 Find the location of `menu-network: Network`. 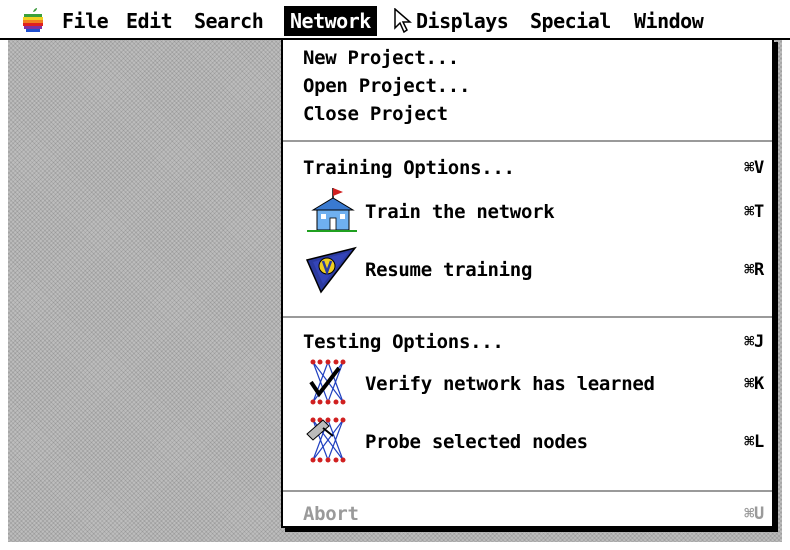

menu-network: Network is located at coordinates (330, 21).